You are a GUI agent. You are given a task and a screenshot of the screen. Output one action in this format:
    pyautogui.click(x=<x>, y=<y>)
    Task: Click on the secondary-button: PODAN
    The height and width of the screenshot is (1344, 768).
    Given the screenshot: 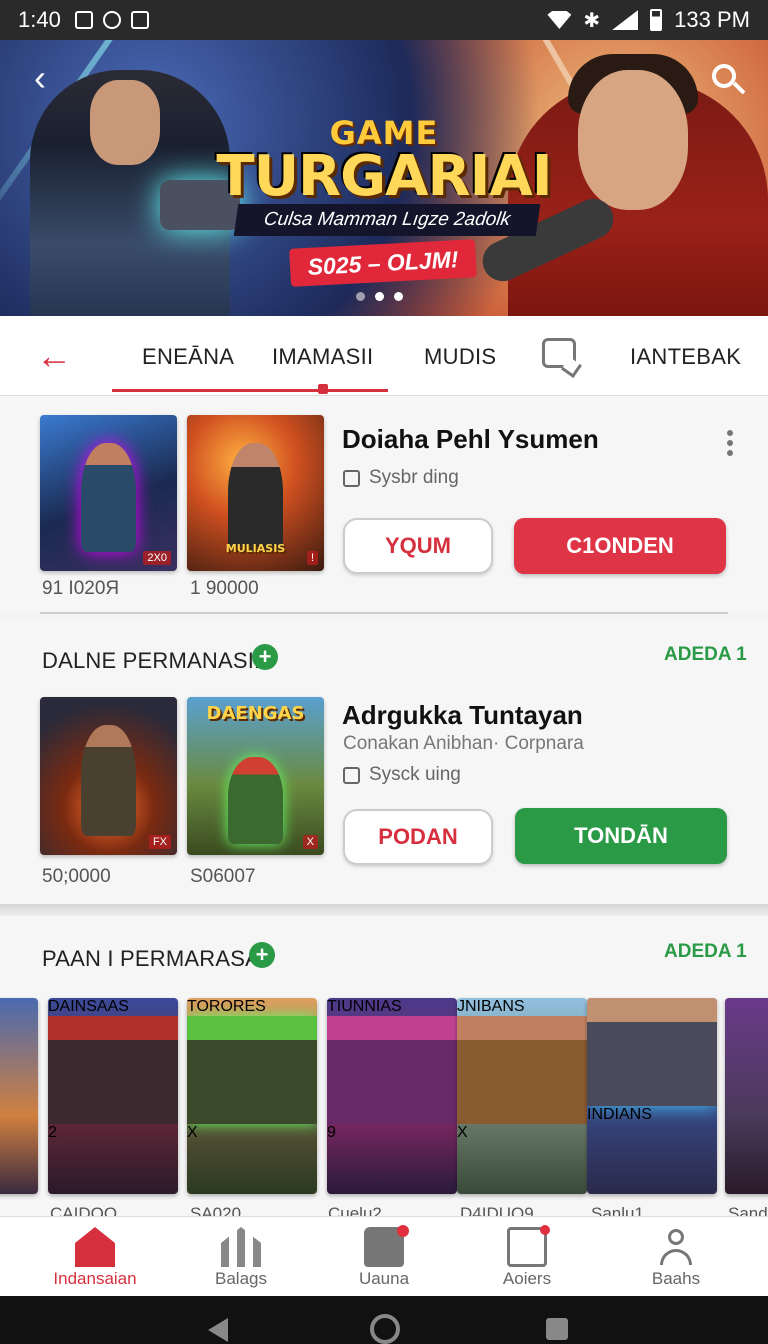 What is the action you would take?
    pyautogui.click(x=418, y=837)
    